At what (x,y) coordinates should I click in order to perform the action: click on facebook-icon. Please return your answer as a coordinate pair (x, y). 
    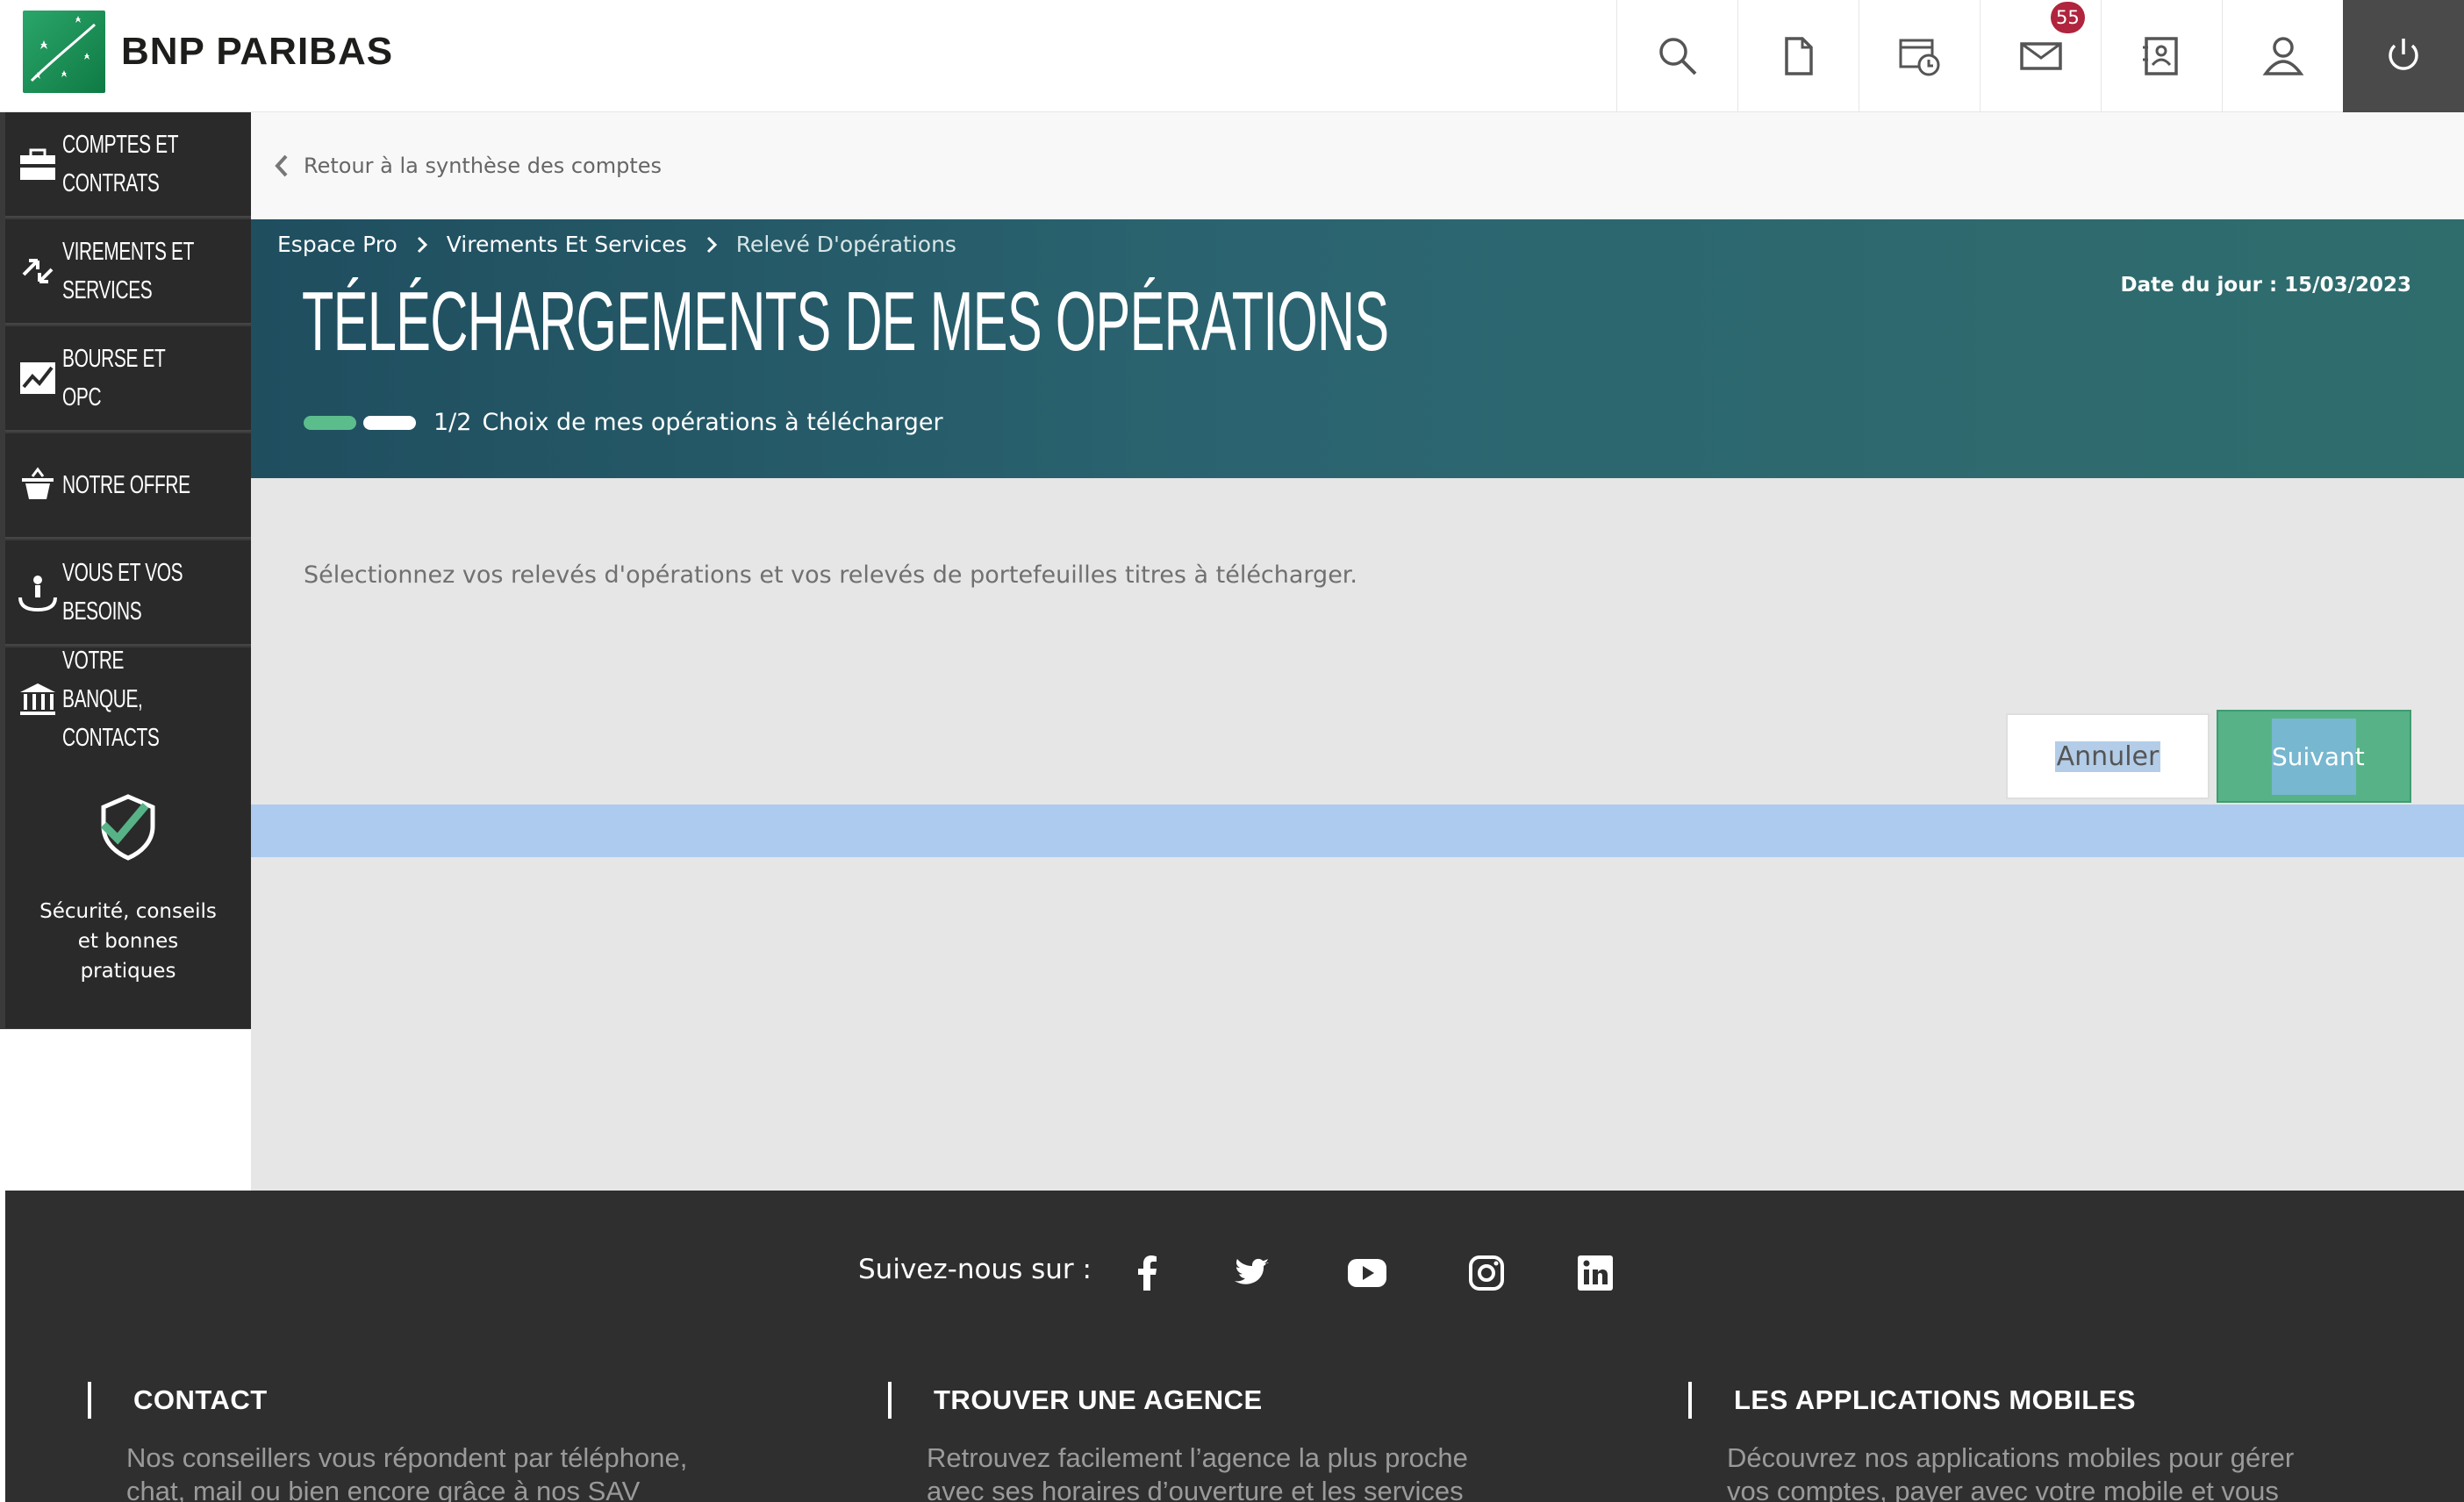
    Looking at the image, I should click on (1147, 1273).